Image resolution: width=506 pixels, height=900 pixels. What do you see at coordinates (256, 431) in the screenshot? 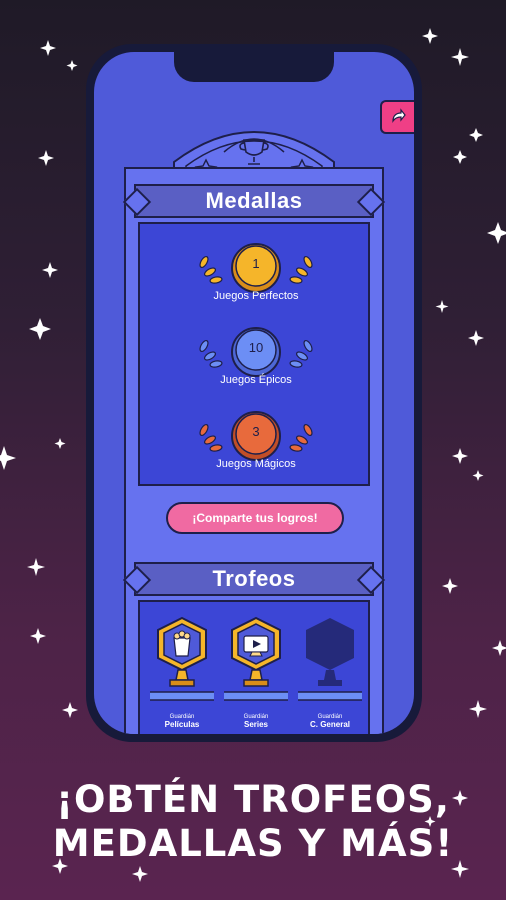
I see `medal-count: 3` at bounding box center [256, 431].